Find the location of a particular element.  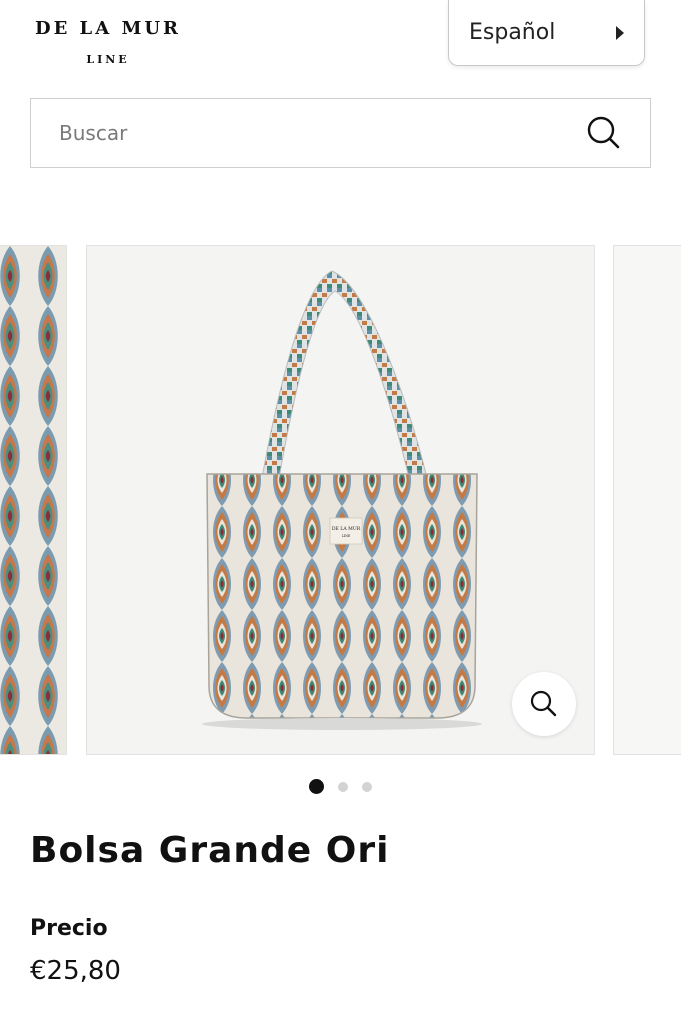

price-value: €25,80 is located at coordinates (75, 971).